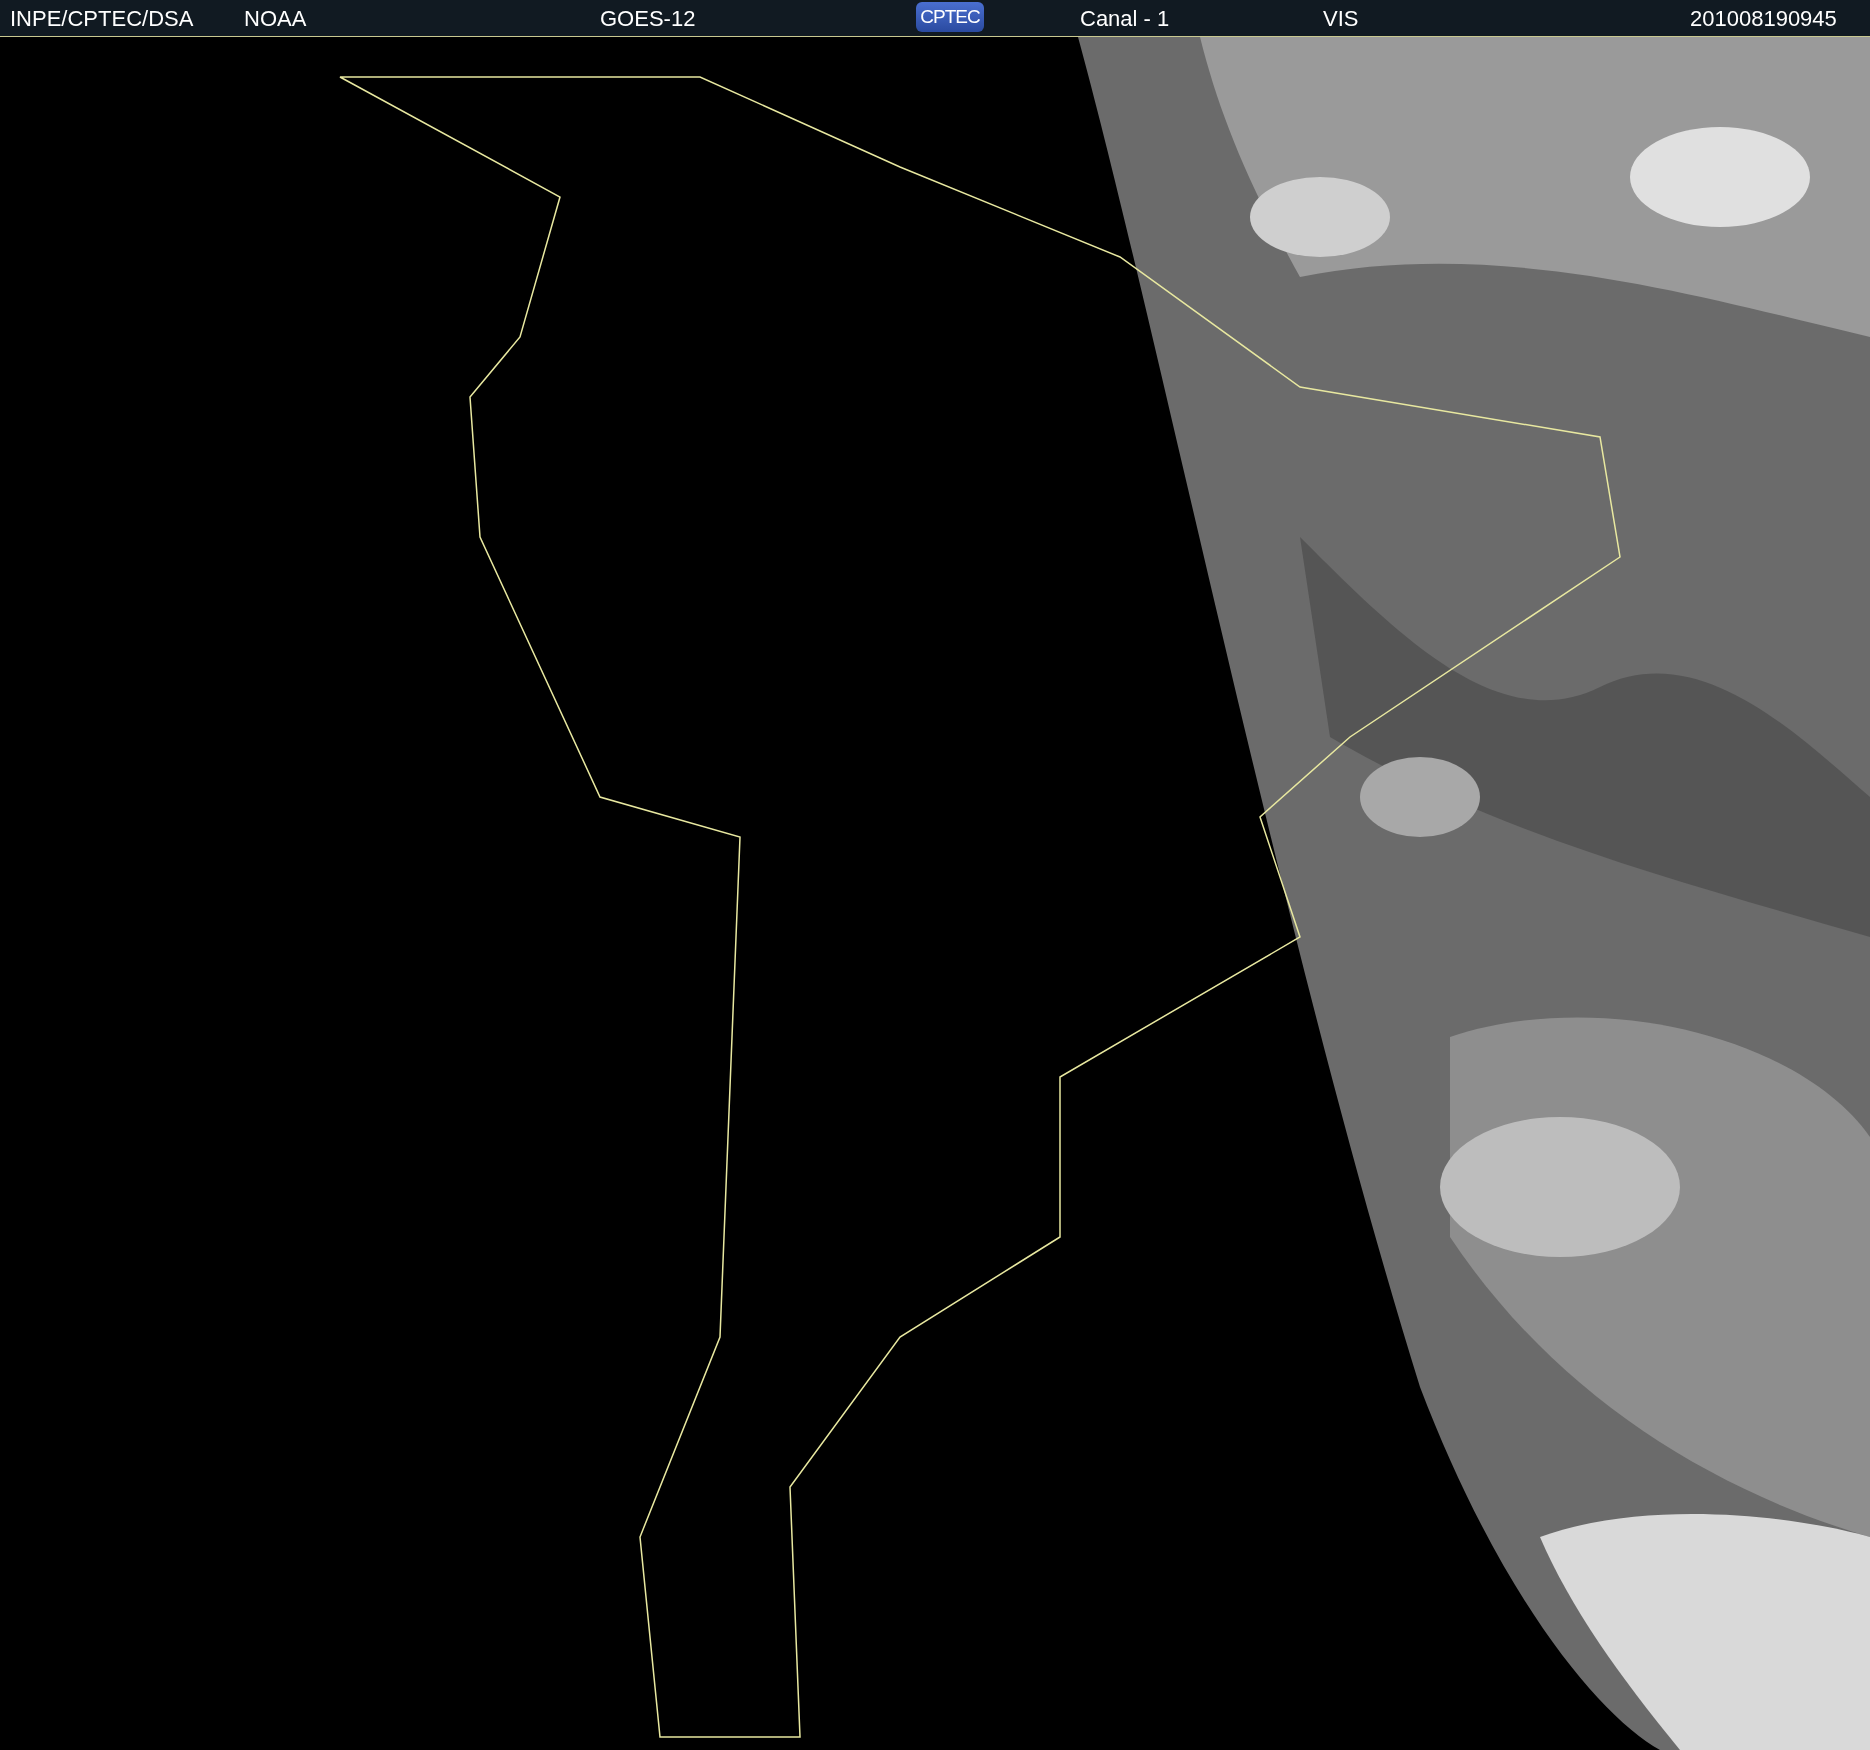 This screenshot has height=1750, width=1870. Describe the element at coordinates (1763, 19) in the screenshot. I see `header-label: 201008190945` at that location.